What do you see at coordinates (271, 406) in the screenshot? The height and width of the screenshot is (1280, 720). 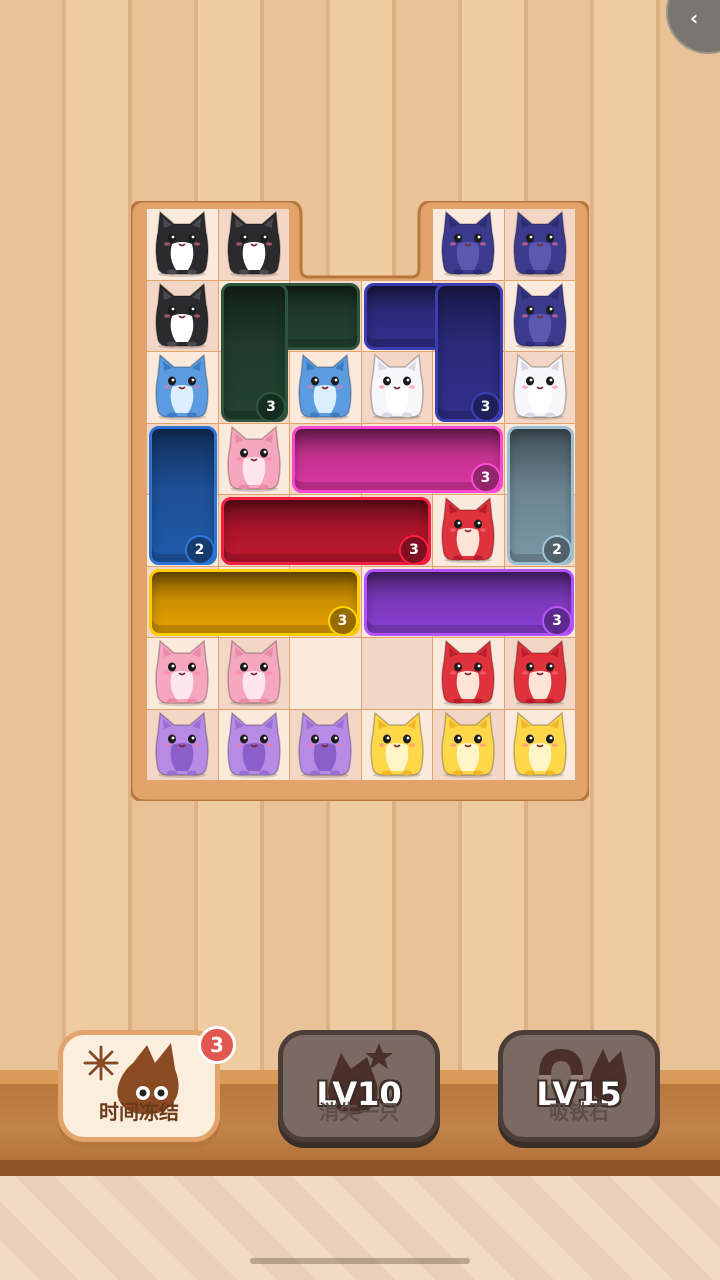 I see `dark-green-block-count-badge: 3` at bounding box center [271, 406].